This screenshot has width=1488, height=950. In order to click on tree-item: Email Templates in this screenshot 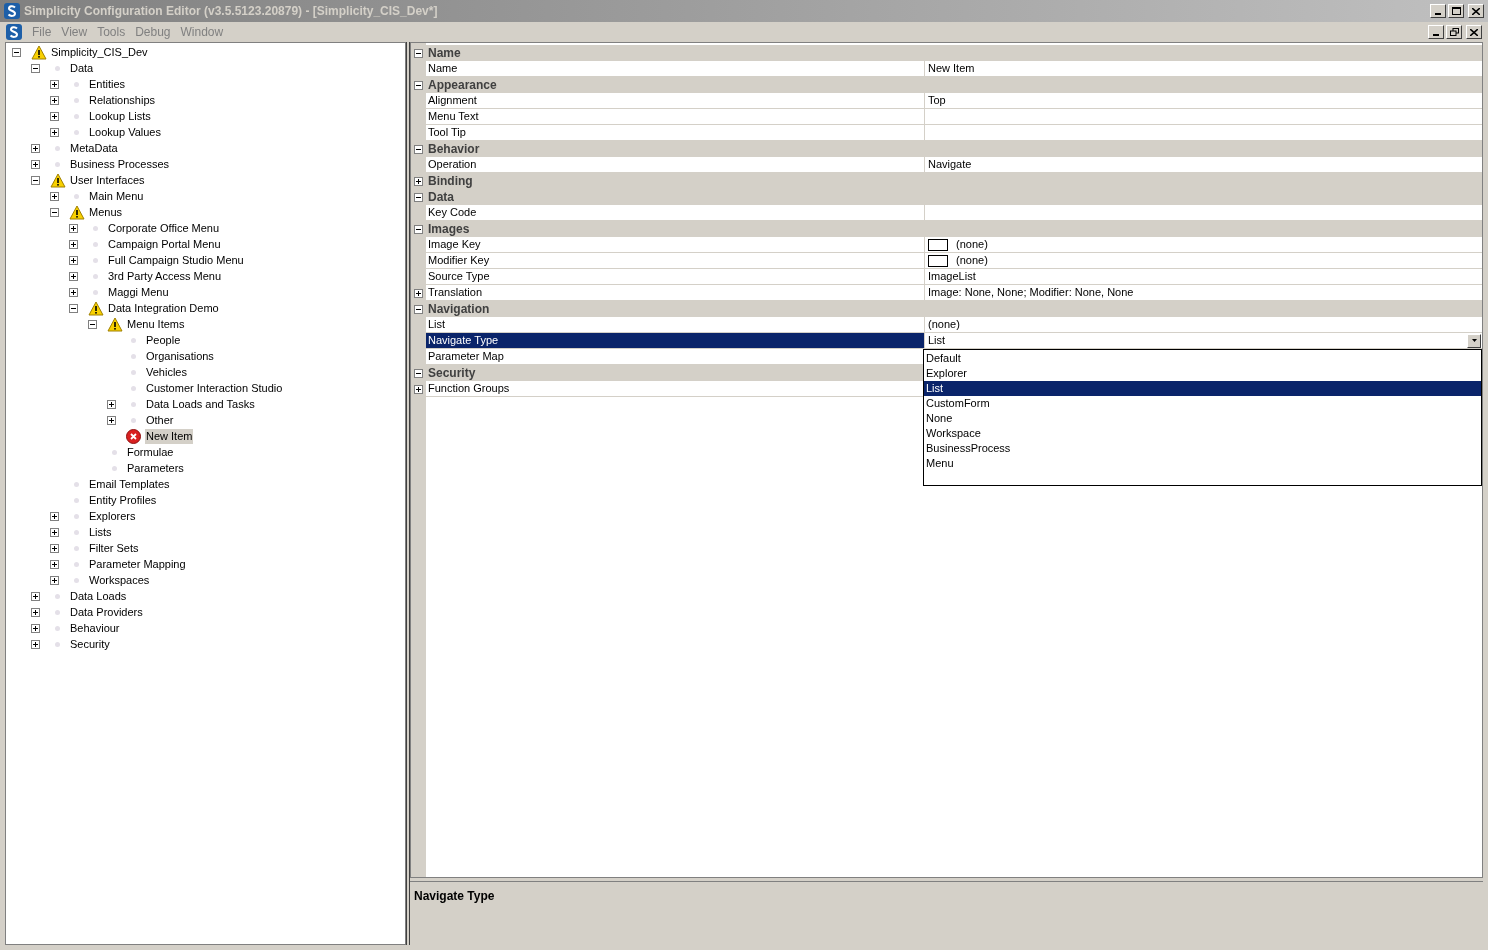, I will do `click(129, 484)`.